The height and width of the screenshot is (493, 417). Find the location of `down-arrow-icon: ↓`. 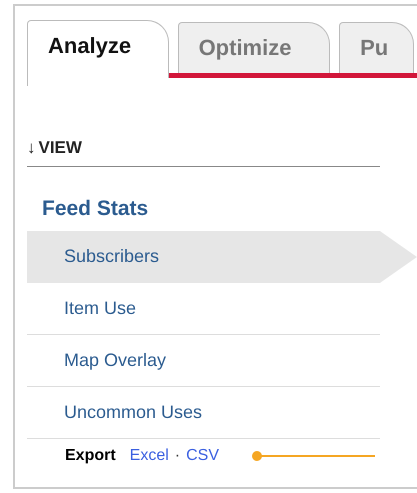

down-arrow-icon: ↓ is located at coordinates (31, 148).